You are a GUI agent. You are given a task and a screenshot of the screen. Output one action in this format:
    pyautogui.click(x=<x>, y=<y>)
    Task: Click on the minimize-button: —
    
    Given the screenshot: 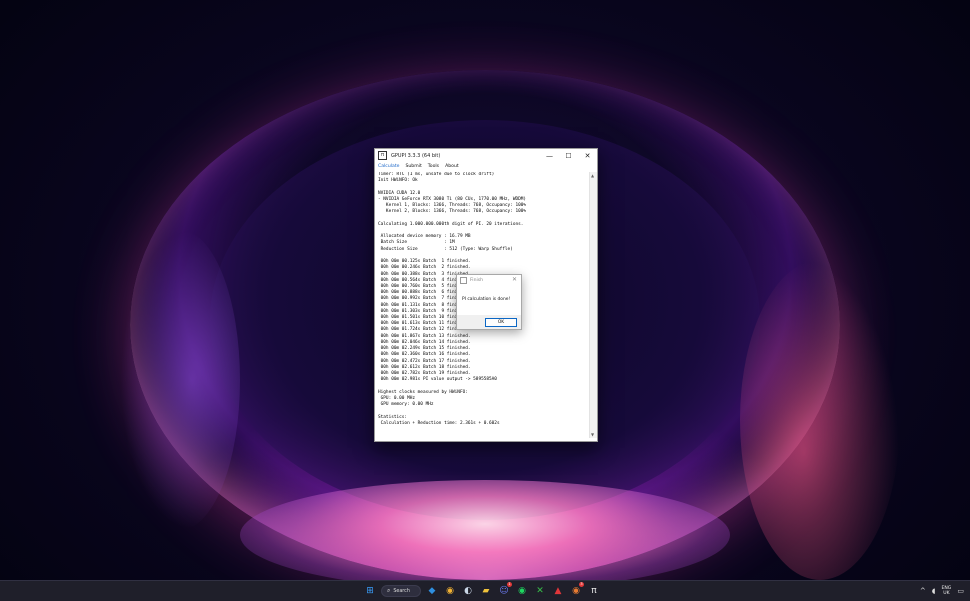 What is the action you would take?
    pyautogui.click(x=549, y=155)
    